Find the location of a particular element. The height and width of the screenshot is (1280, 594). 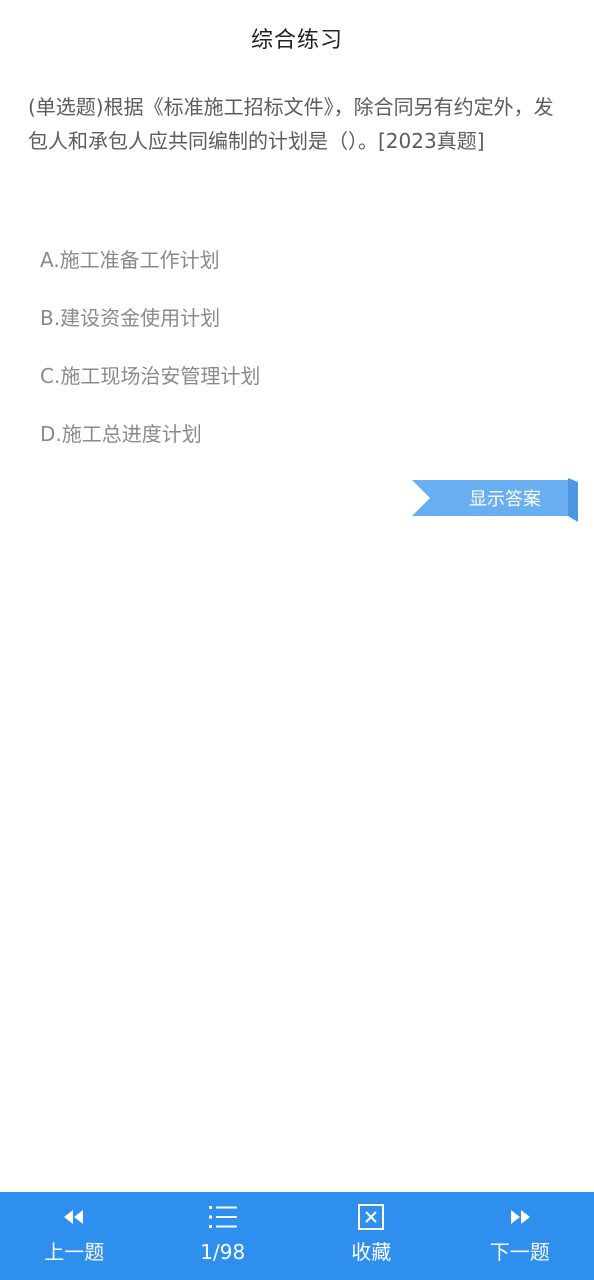

next-question-label: 下一题 is located at coordinates (519, 1252).